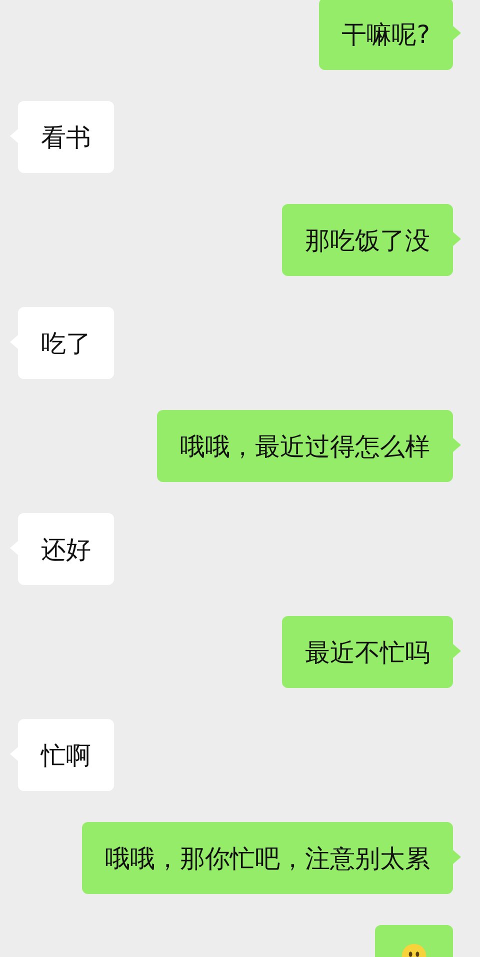  Describe the element at coordinates (367, 240) in the screenshot. I see `message-bubble: 那吃饭了没` at that location.